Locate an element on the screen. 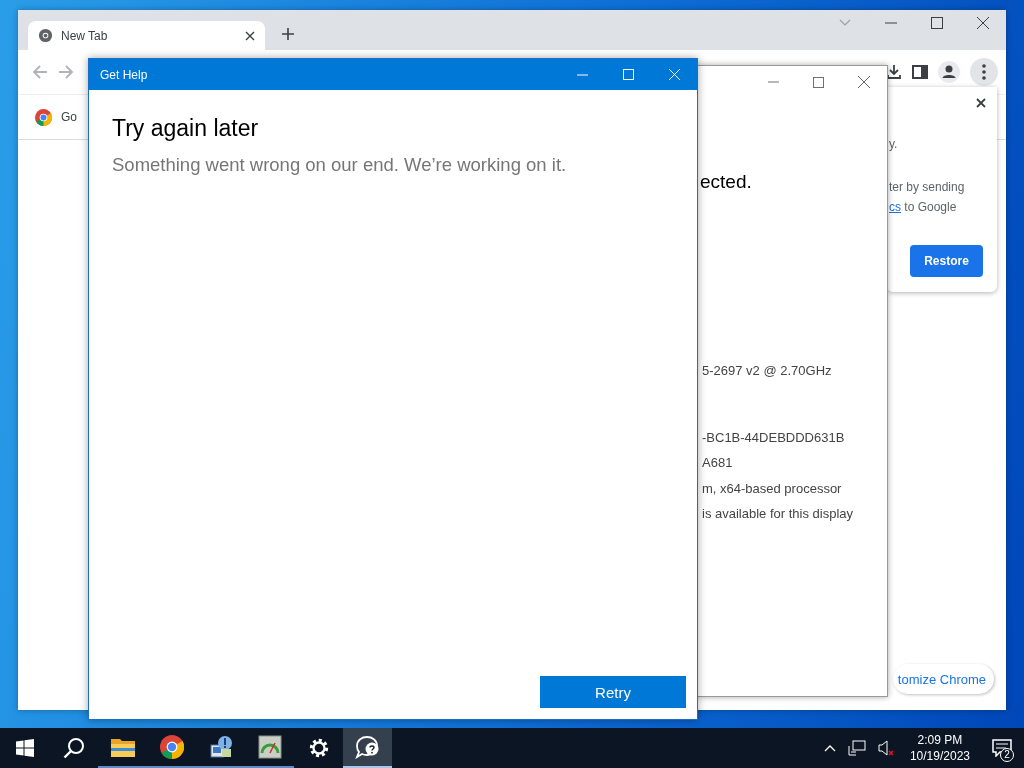 The width and height of the screenshot is (1024, 768). window-title: Get Help is located at coordinates (124, 74).